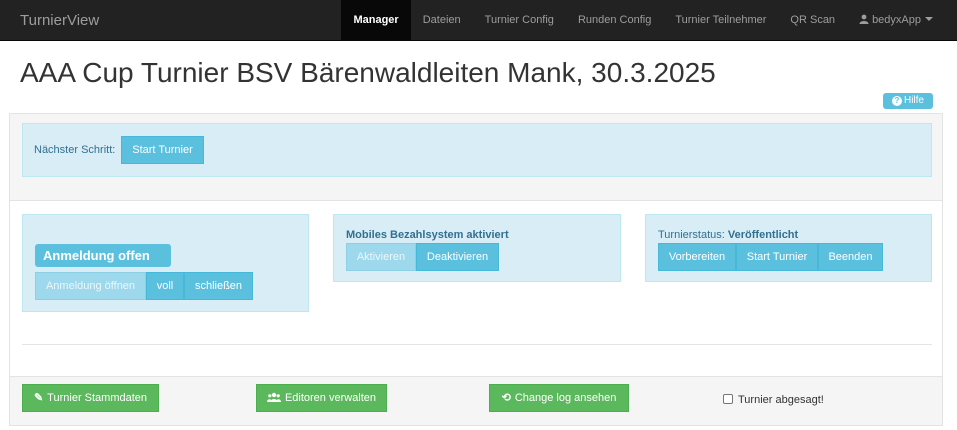 This screenshot has width=957, height=430. I want to click on activate-payment-button: Aktivieren, so click(381, 257).